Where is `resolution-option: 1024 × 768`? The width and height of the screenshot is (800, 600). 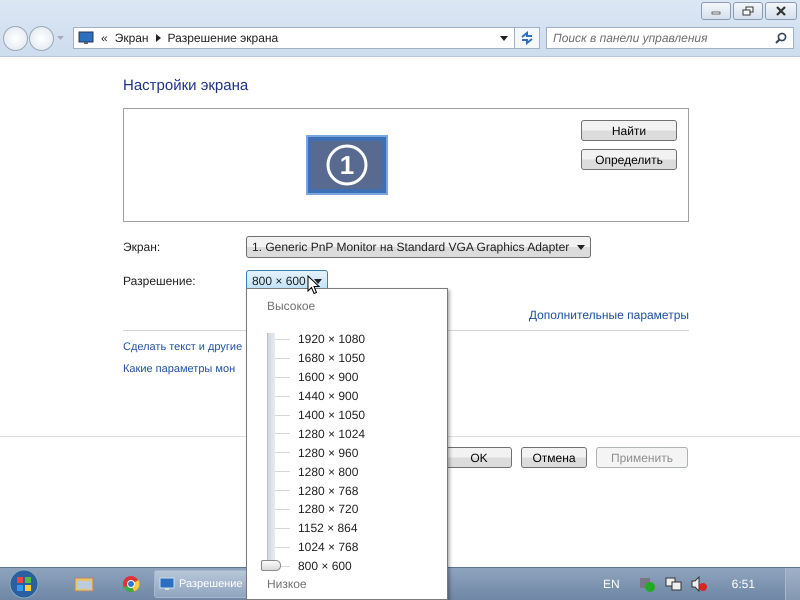 resolution-option: 1024 × 768 is located at coordinates (328, 547).